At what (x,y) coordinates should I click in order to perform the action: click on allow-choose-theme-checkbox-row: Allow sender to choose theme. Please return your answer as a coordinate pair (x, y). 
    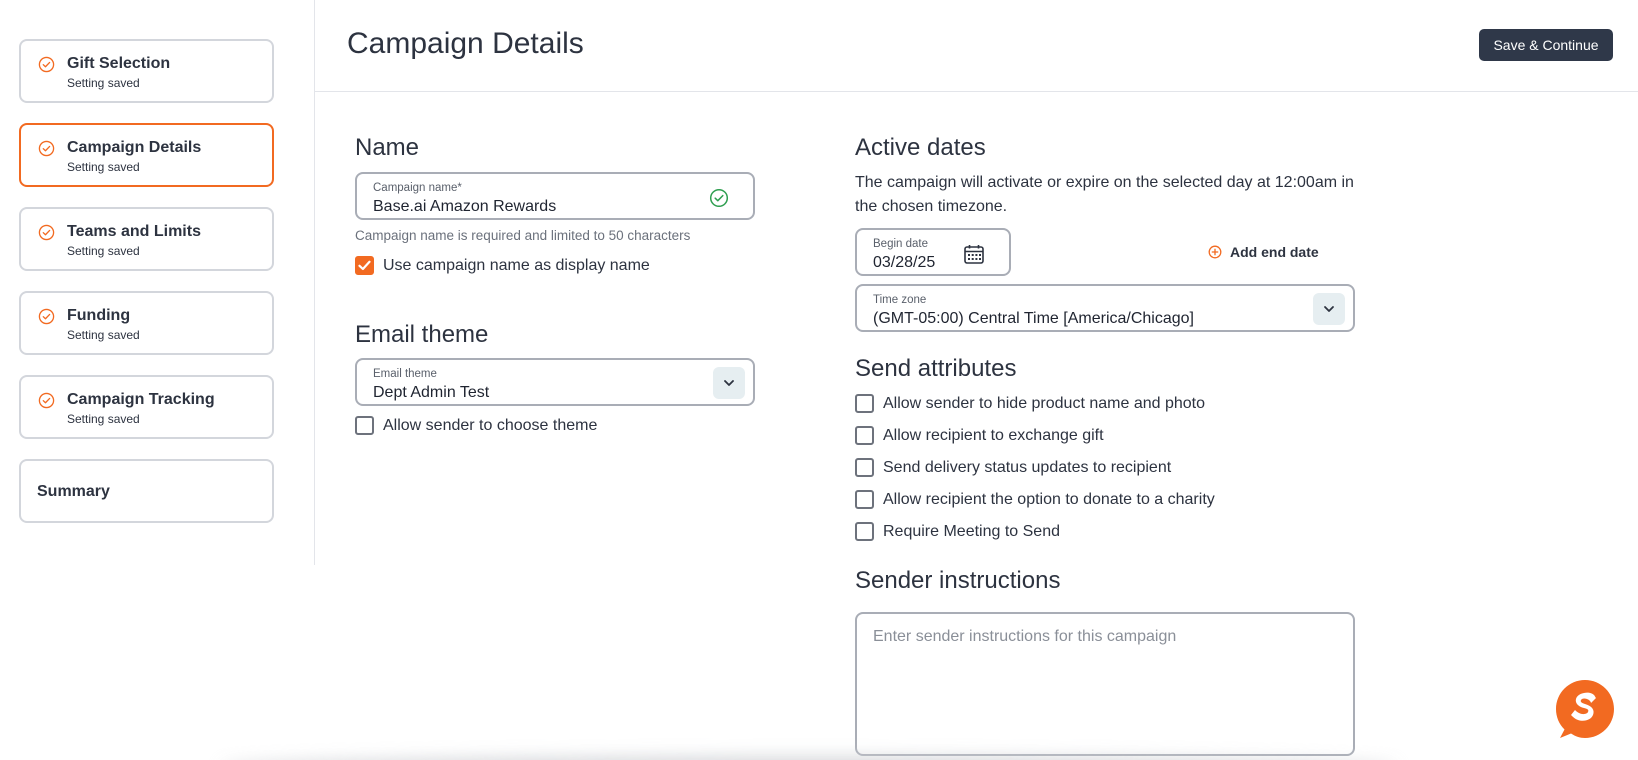
    Looking at the image, I should click on (476, 425).